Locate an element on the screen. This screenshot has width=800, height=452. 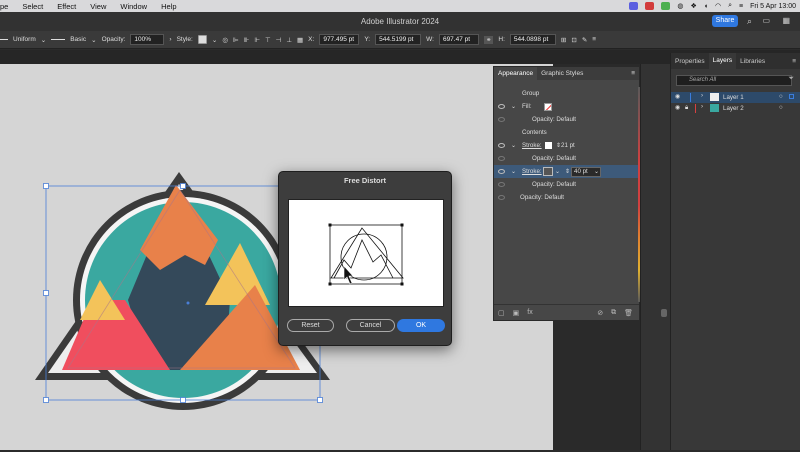
lock-icon: 🔒︎ is located at coordinates (686, 108).